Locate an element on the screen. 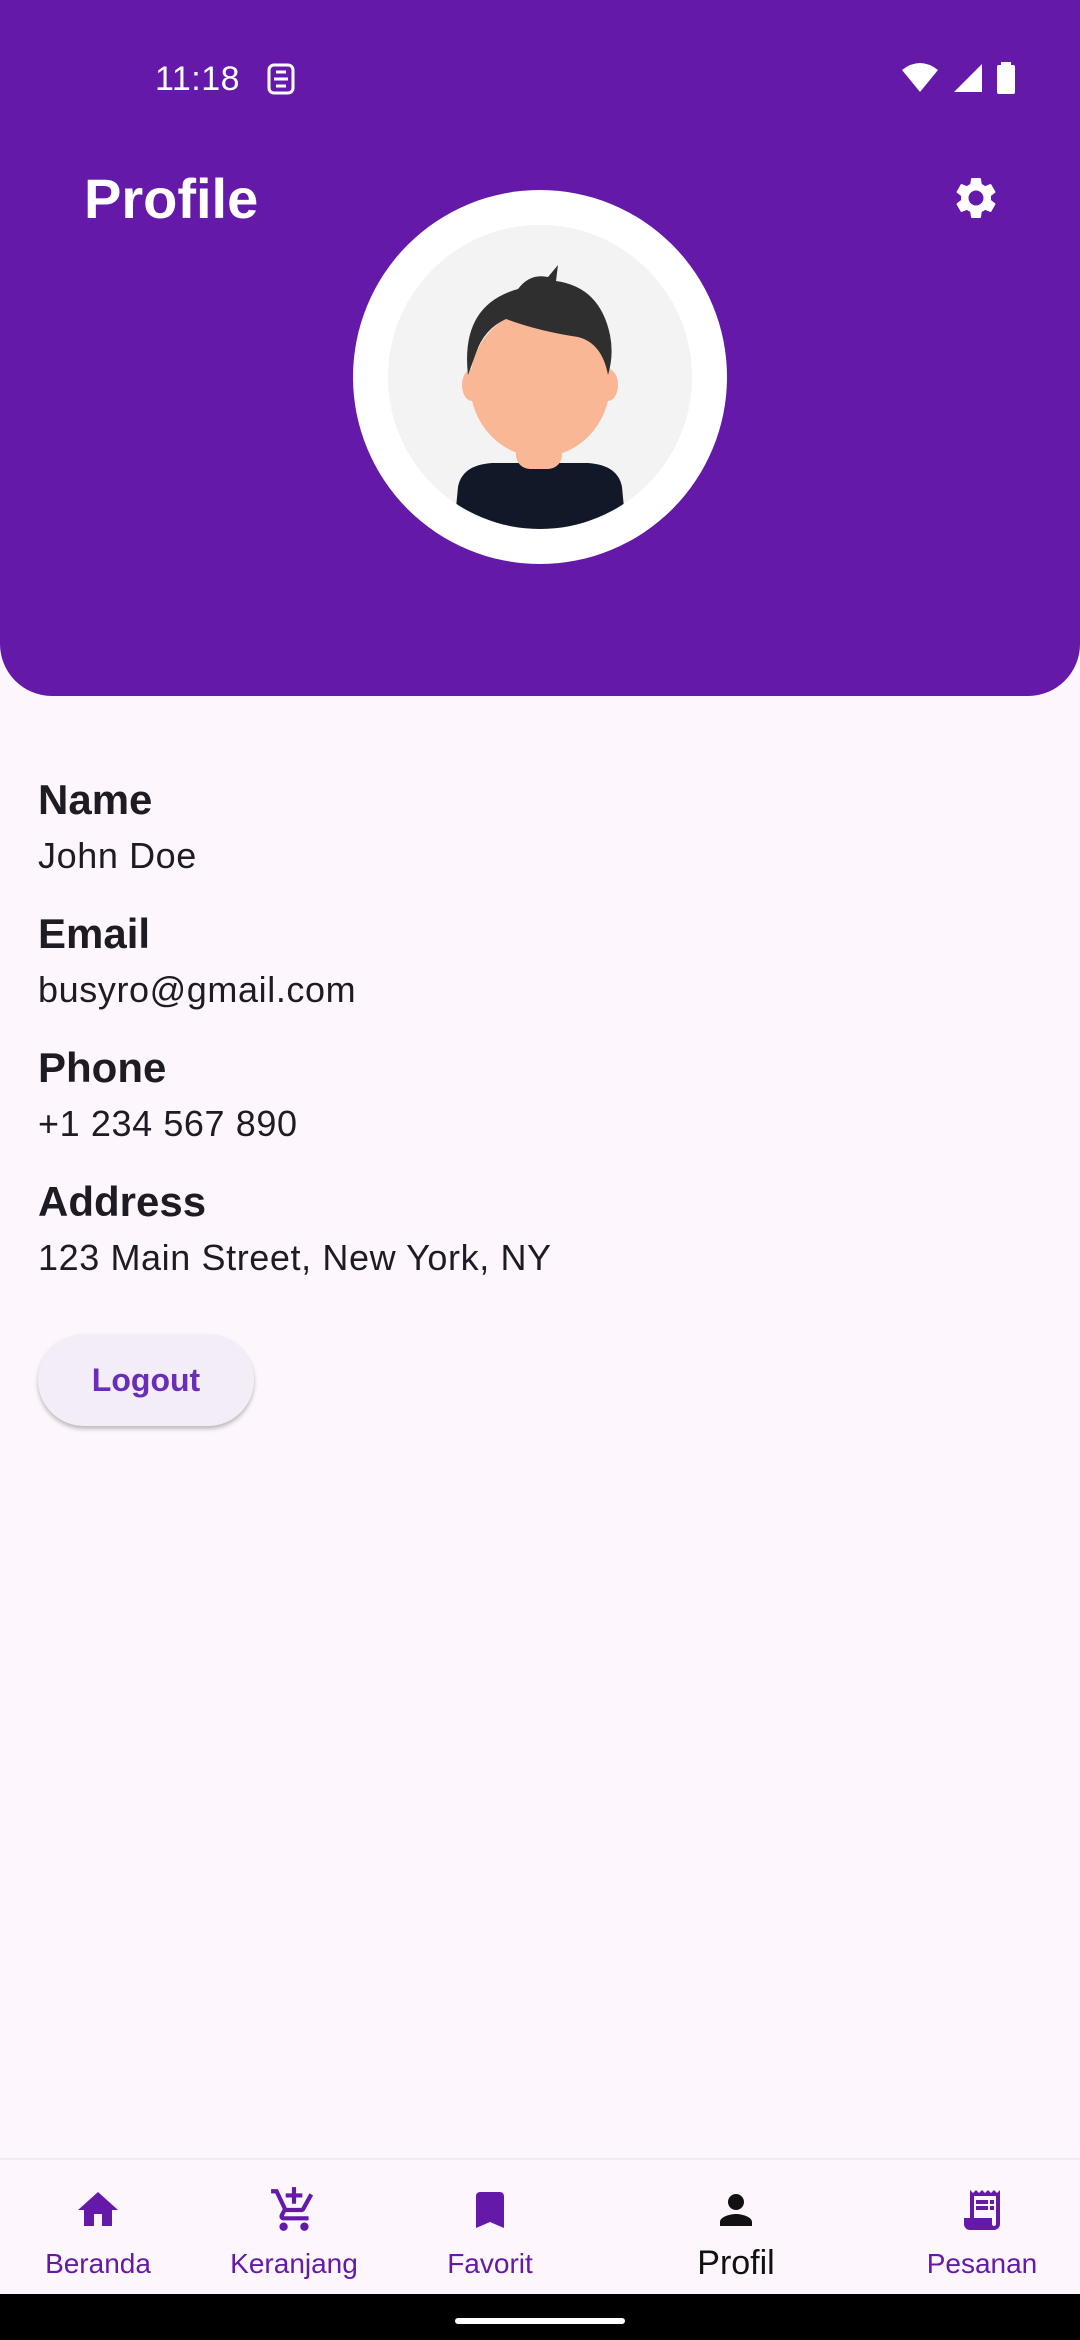 This screenshot has width=1080, height=2340. nav-item-profil: Profil is located at coordinates (736, 2228).